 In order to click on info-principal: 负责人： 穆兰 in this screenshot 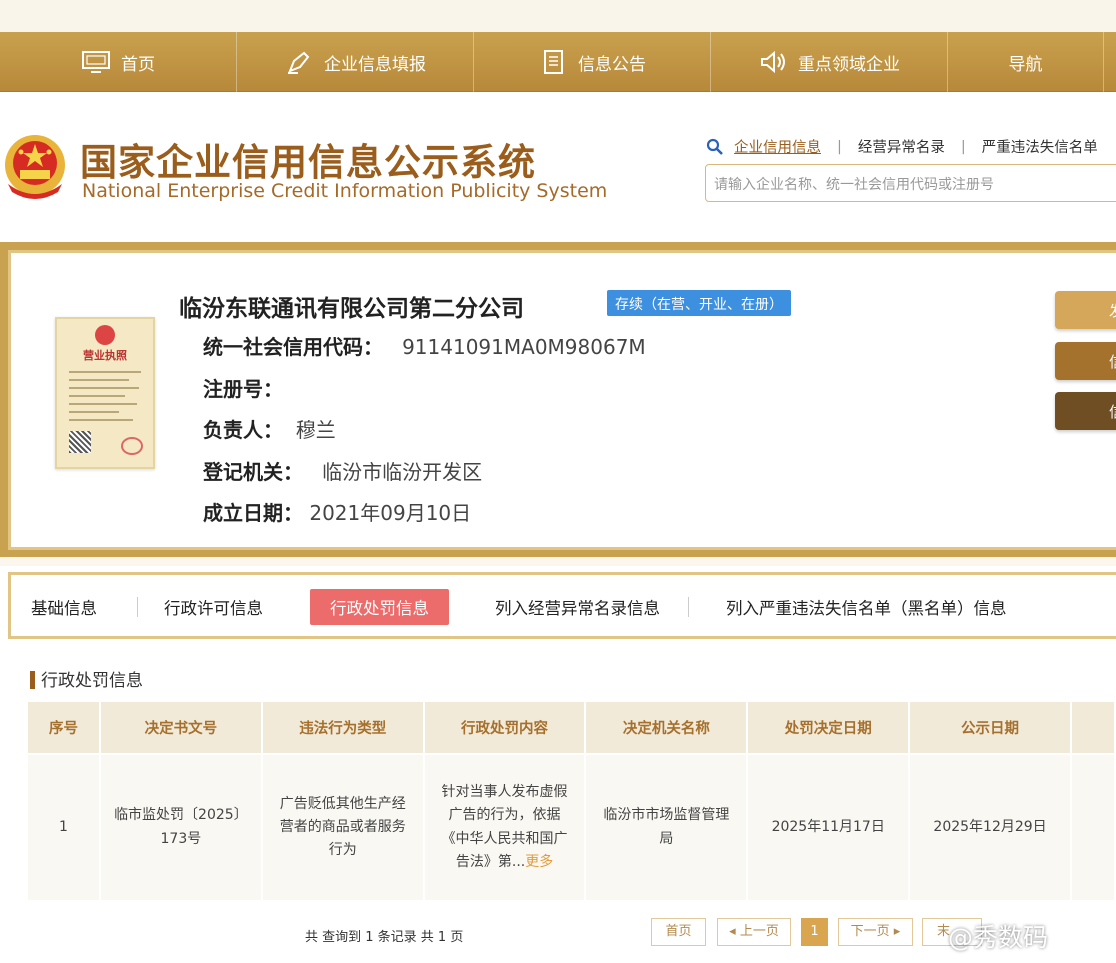, I will do `click(269, 428)`.